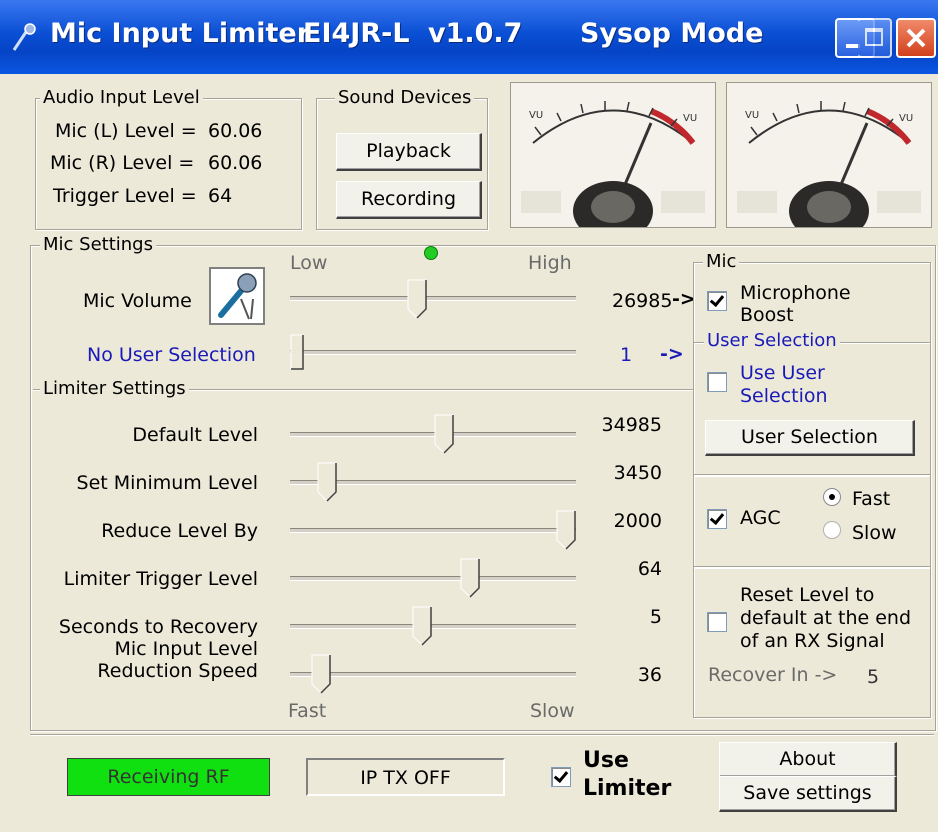 Image resolution: width=938 pixels, height=832 pixels. I want to click on about-button: About, so click(808, 760).